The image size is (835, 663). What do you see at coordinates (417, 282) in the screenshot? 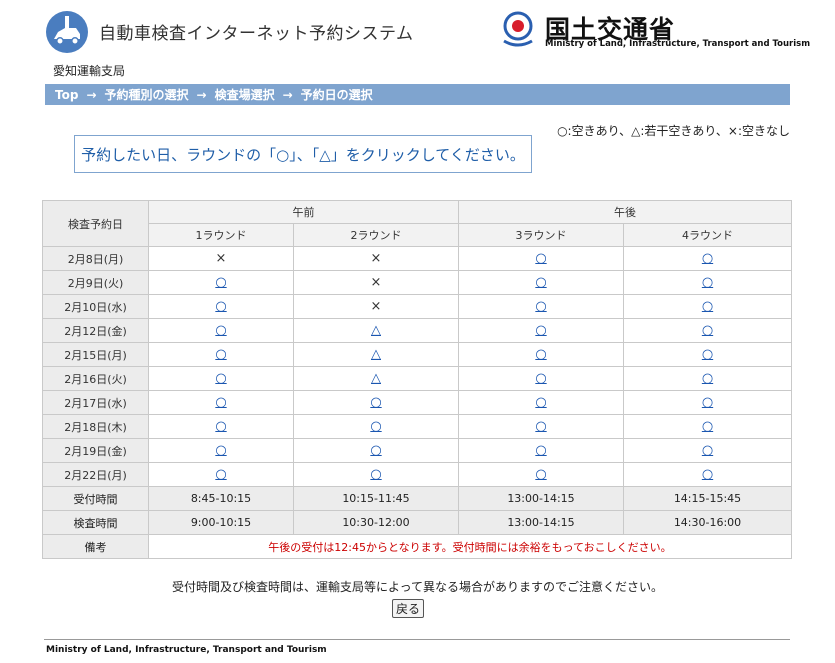
I see `table-row: 2月9日(火) ○ × ○ ○` at bounding box center [417, 282].